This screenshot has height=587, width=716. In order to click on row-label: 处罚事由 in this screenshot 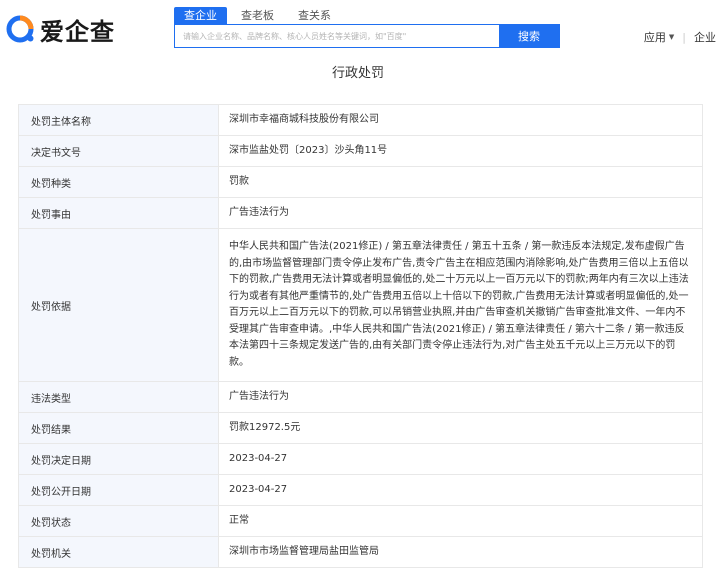, I will do `click(118, 213)`.